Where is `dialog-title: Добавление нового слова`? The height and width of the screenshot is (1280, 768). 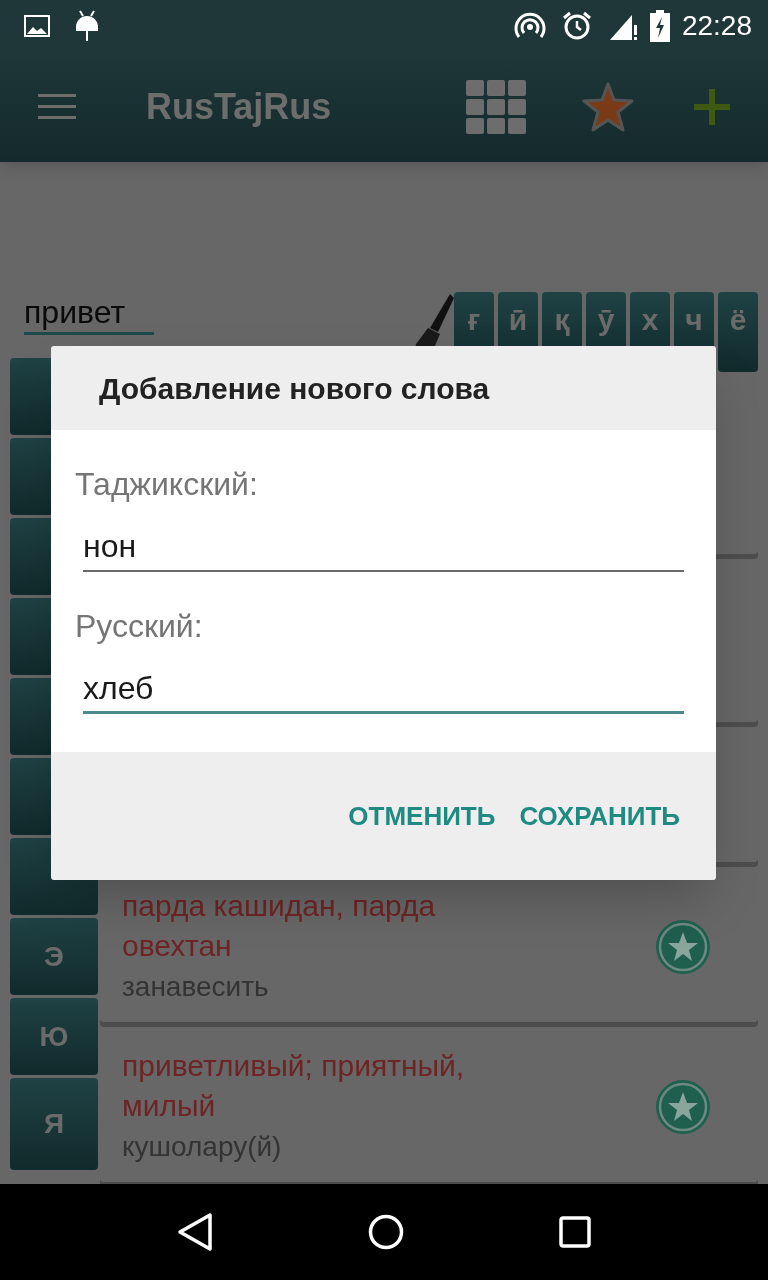
dialog-title: Добавление нового слова is located at coordinates (294, 388).